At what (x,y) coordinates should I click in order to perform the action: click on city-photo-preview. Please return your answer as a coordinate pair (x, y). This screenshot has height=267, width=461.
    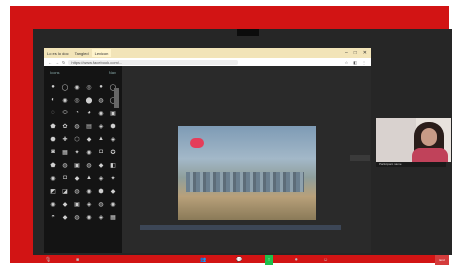
    Looking at the image, I should click on (247, 173).